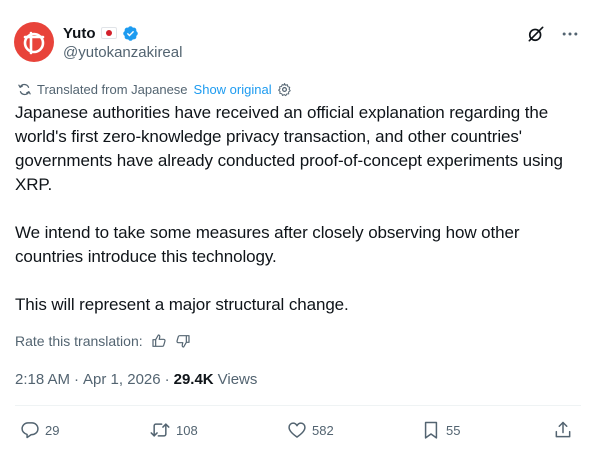 The height and width of the screenshot is (456, 596). I want to click on tweet-meta: 2:18 AM · Apr 1, 2026 · 29.4K Views, so click(136, 379).